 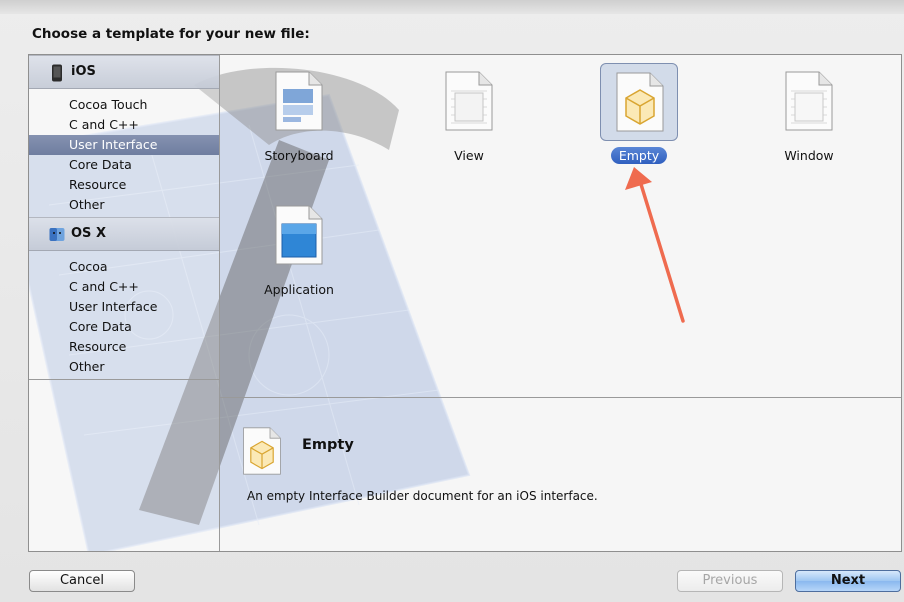 I want to click on sidebar-group-label: OS X, so click(x=88, y=233).